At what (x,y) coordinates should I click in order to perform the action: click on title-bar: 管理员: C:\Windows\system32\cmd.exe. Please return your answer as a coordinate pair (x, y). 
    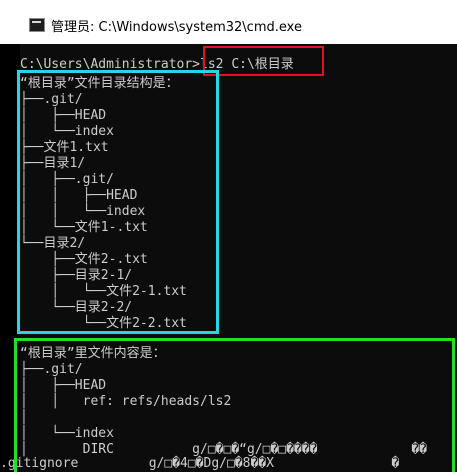
    Looking at the image, I should click on (228, 22).